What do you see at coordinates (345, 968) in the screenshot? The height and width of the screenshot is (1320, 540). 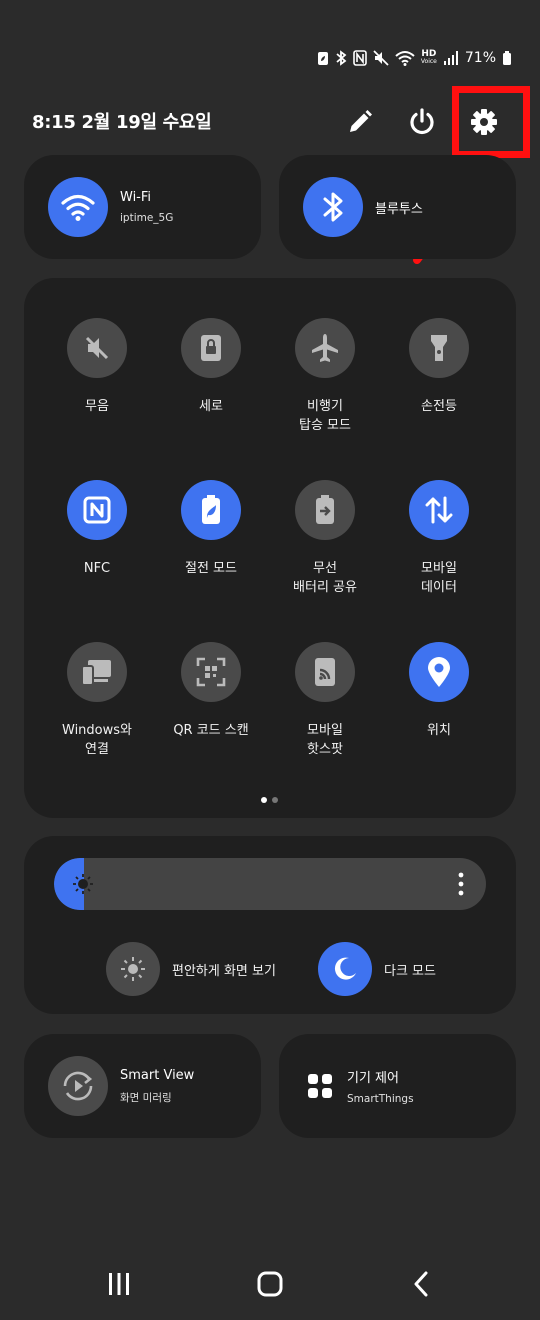 I see `moon-icon` at bounding box center [345, 968].